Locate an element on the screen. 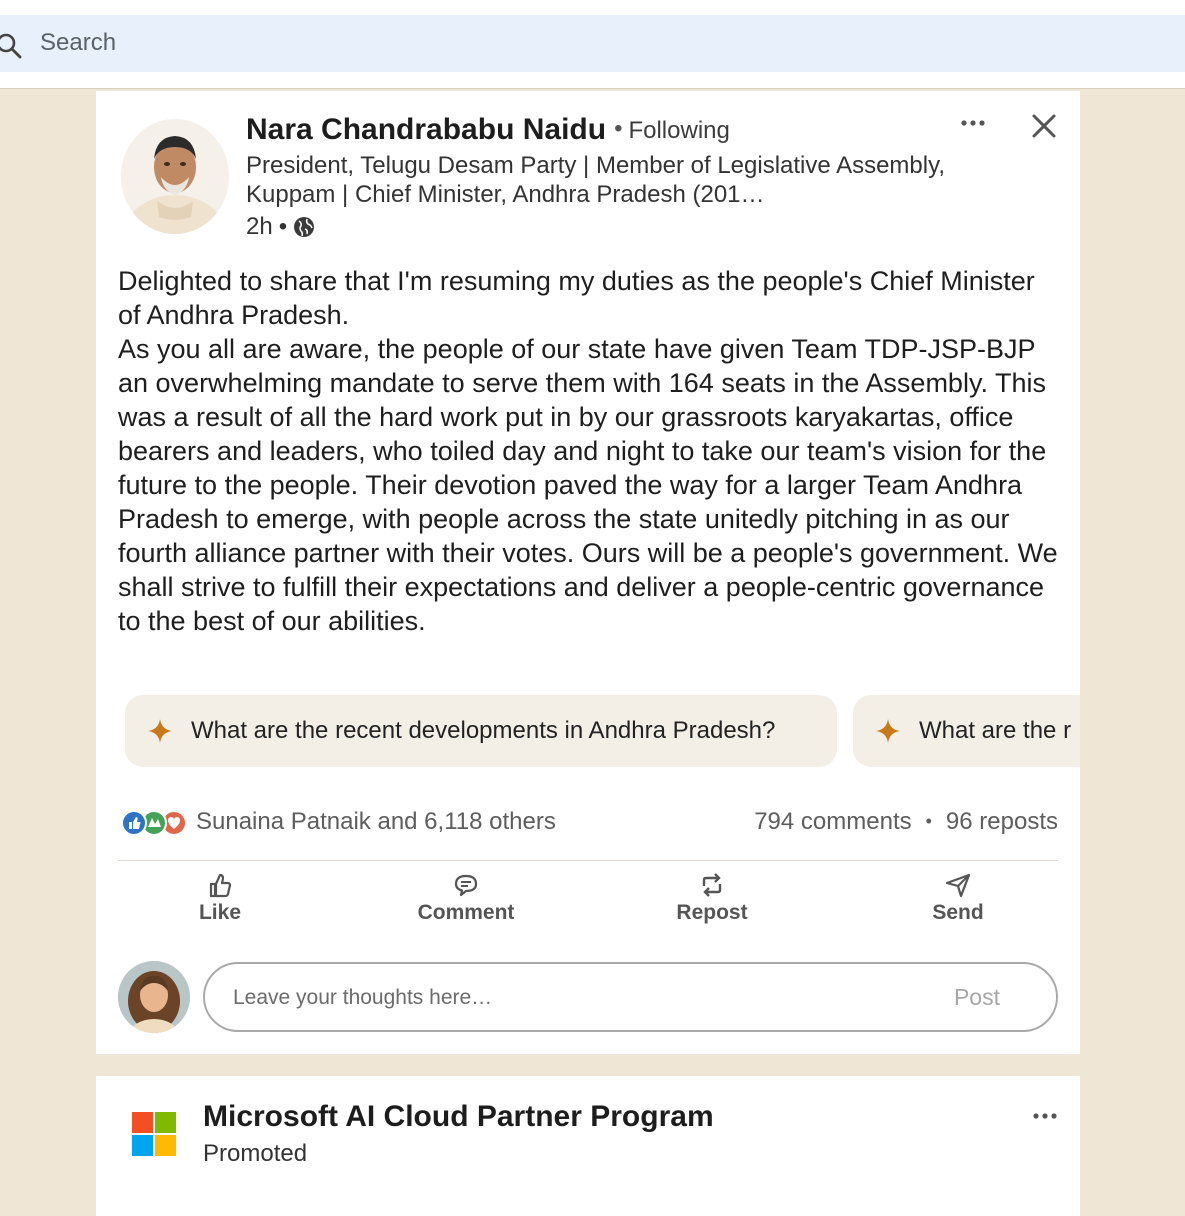  repost-button: Repost is located at coordinates (712, 901).